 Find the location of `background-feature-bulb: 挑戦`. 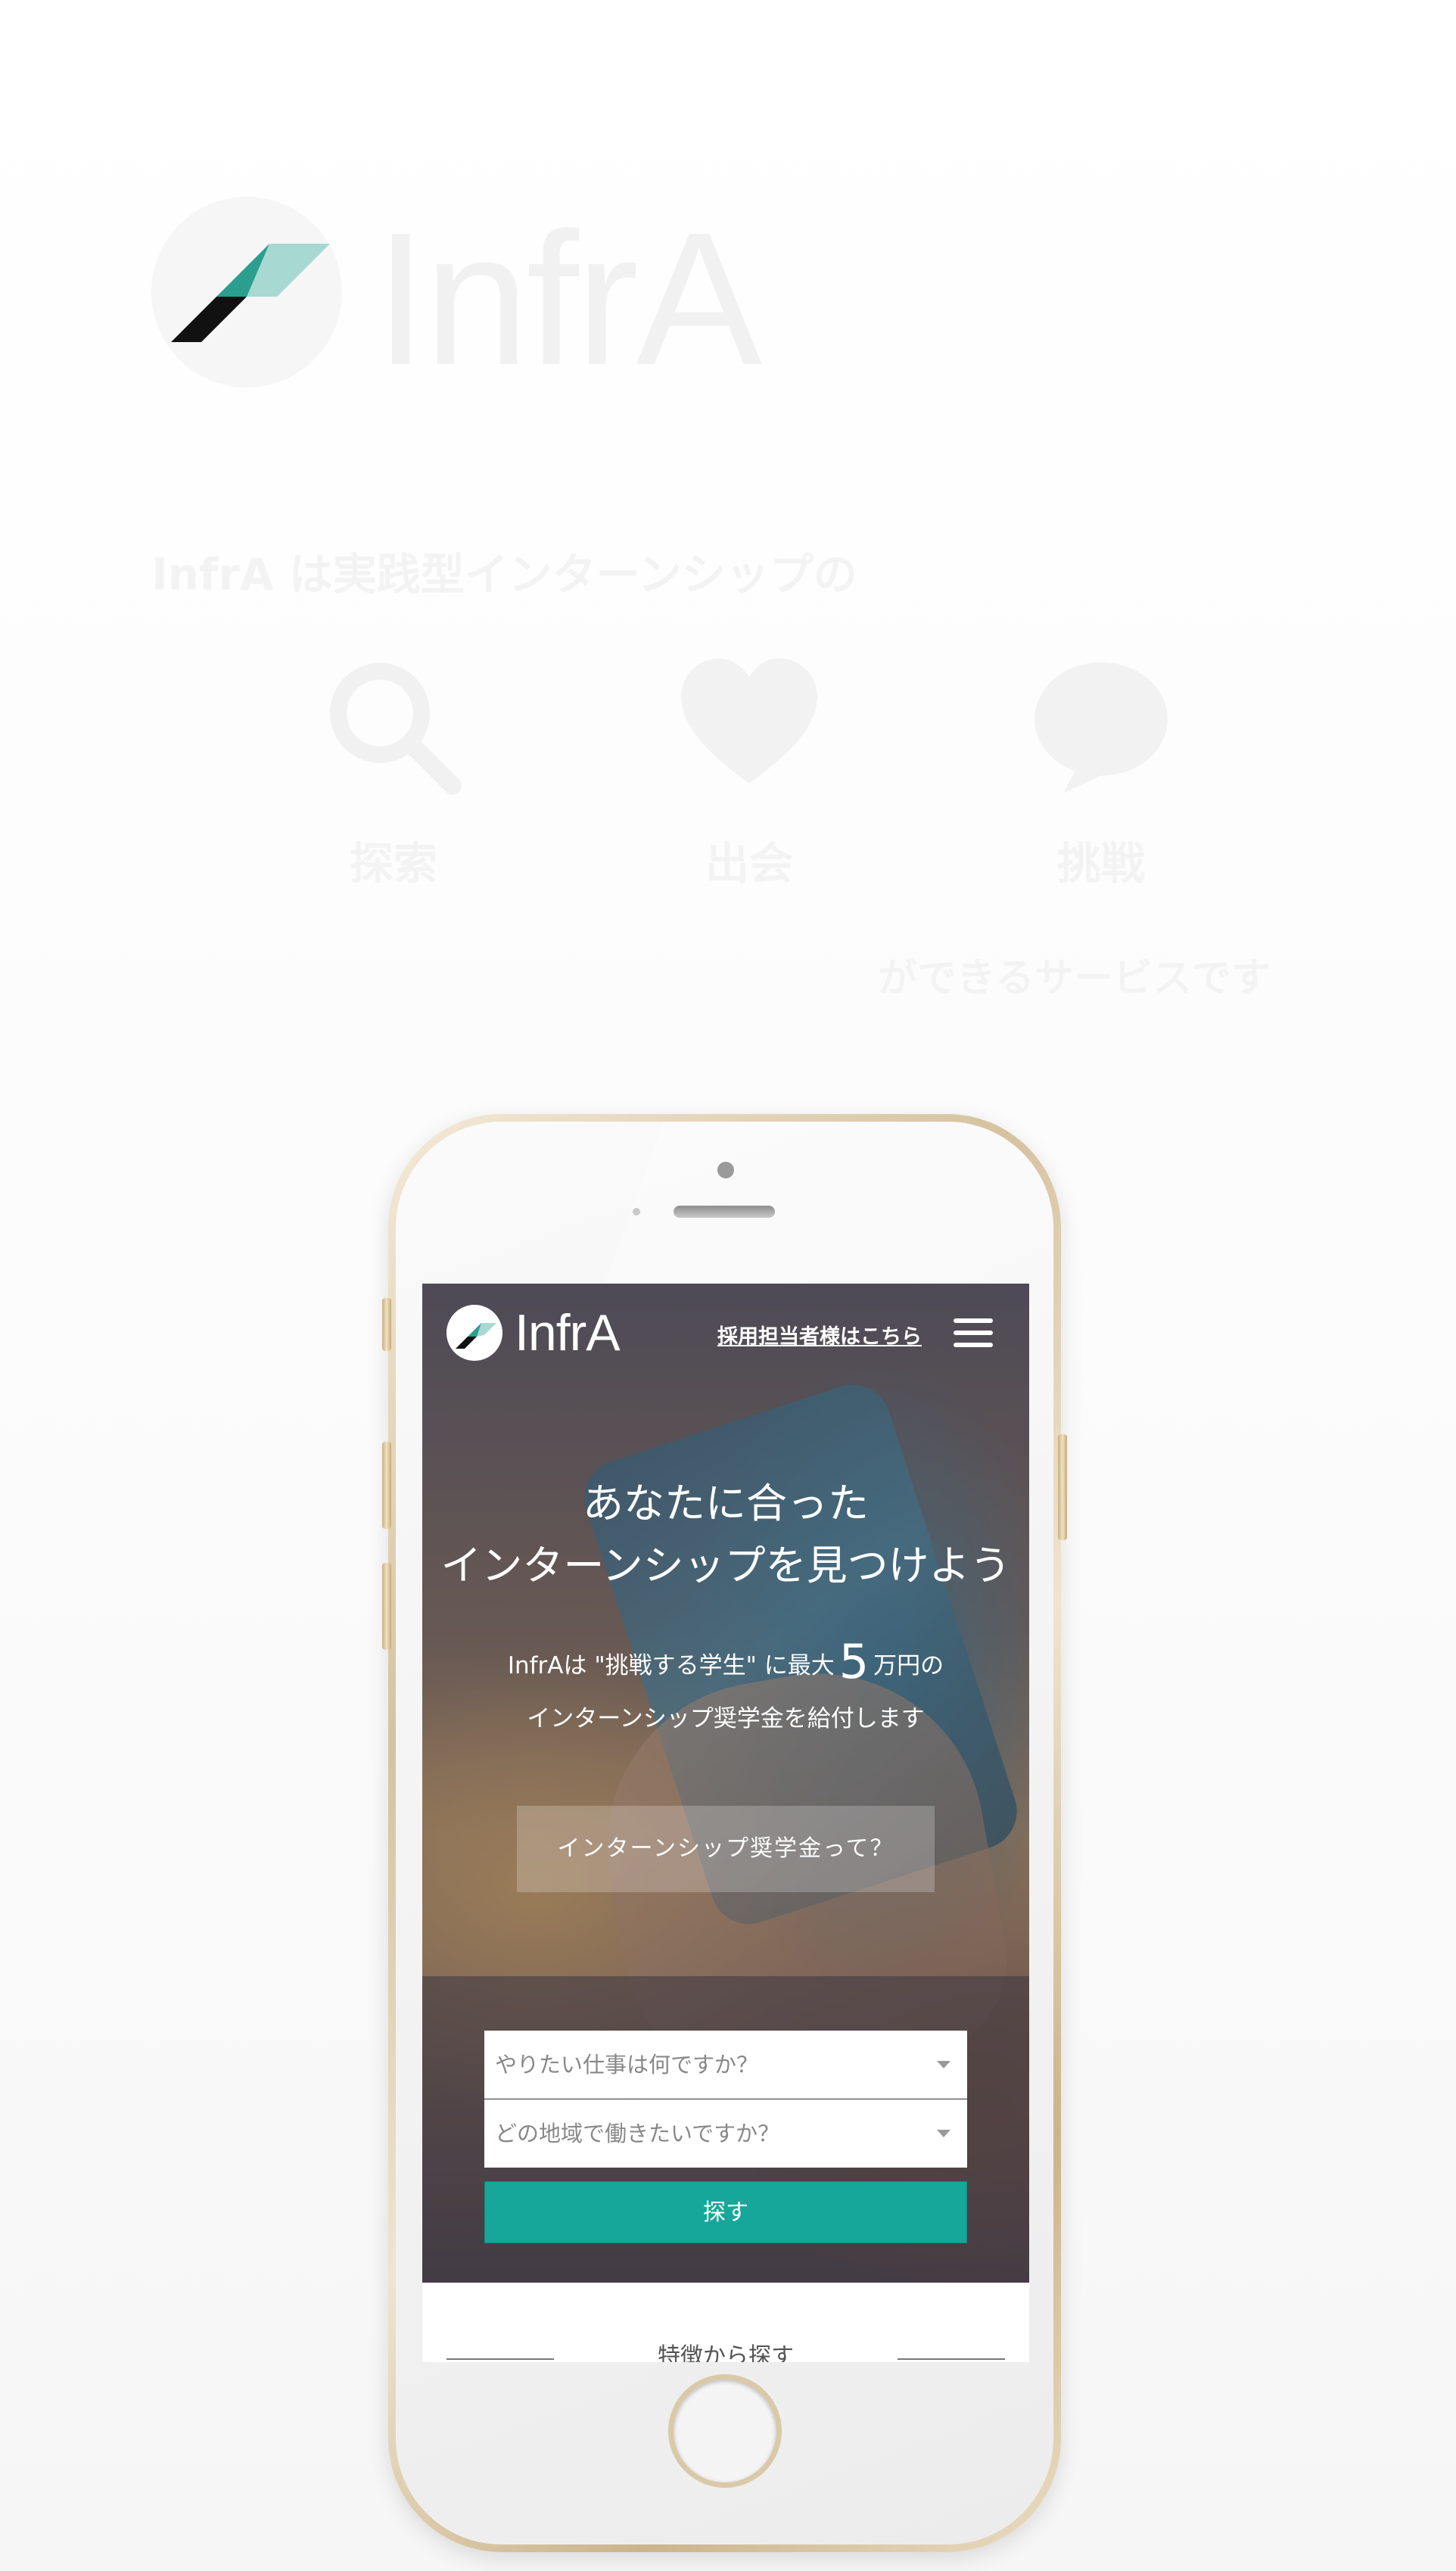

background-feature-bulb: 挑戦 is located at coordinates (1101, 775).